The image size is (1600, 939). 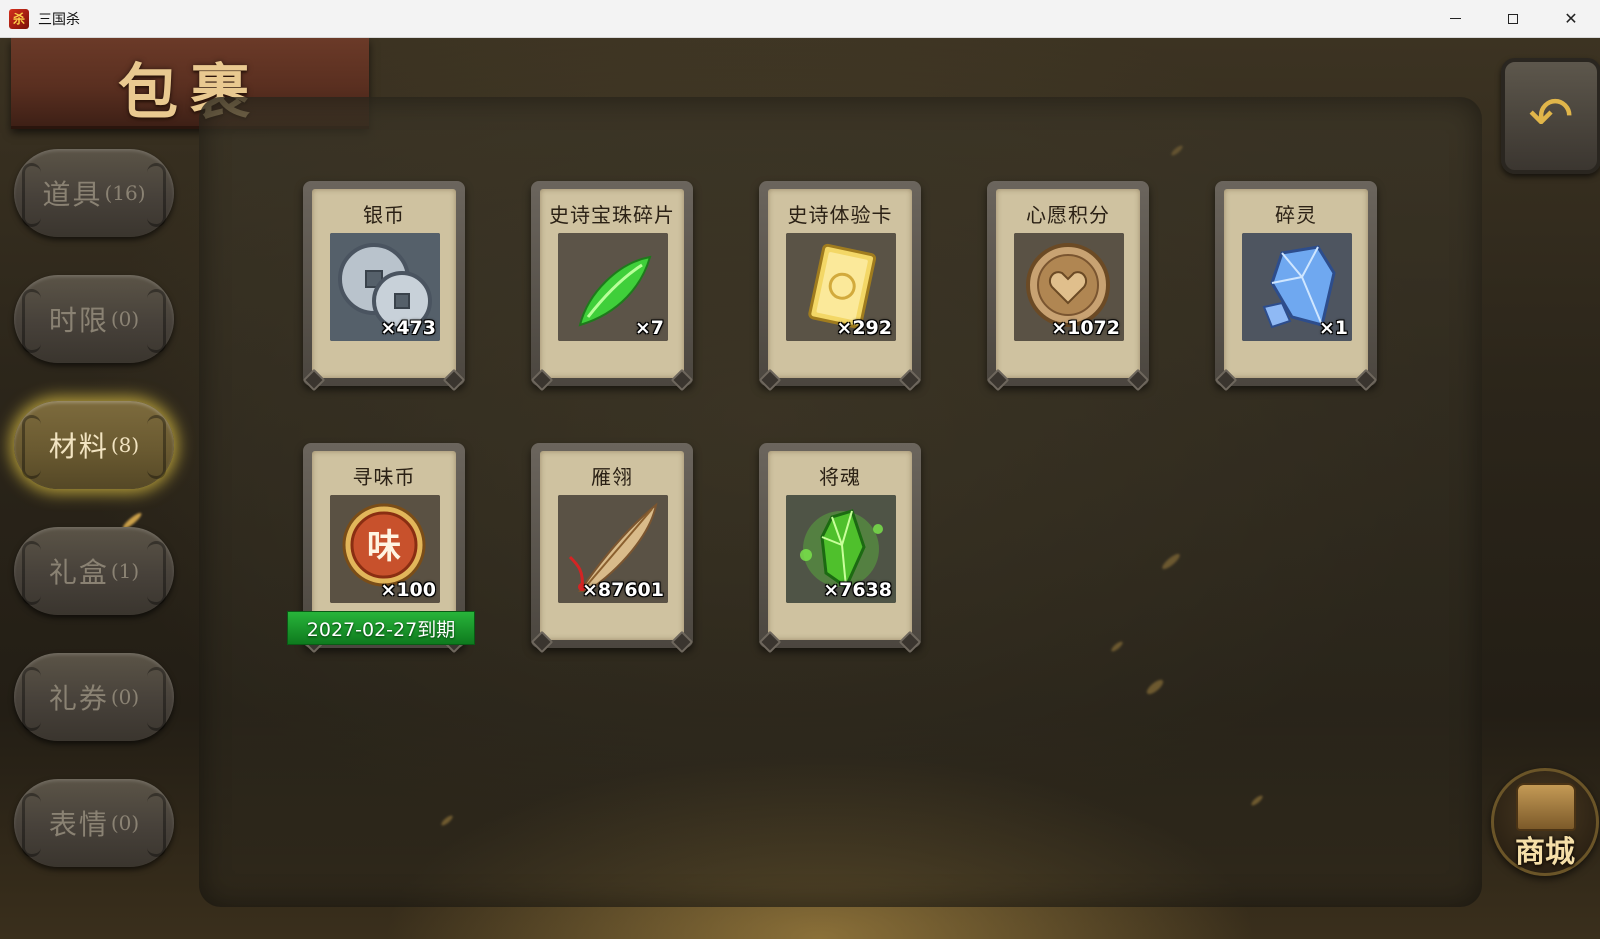 I want to click on window-controls: ✕, so click(x=1513, y=18).